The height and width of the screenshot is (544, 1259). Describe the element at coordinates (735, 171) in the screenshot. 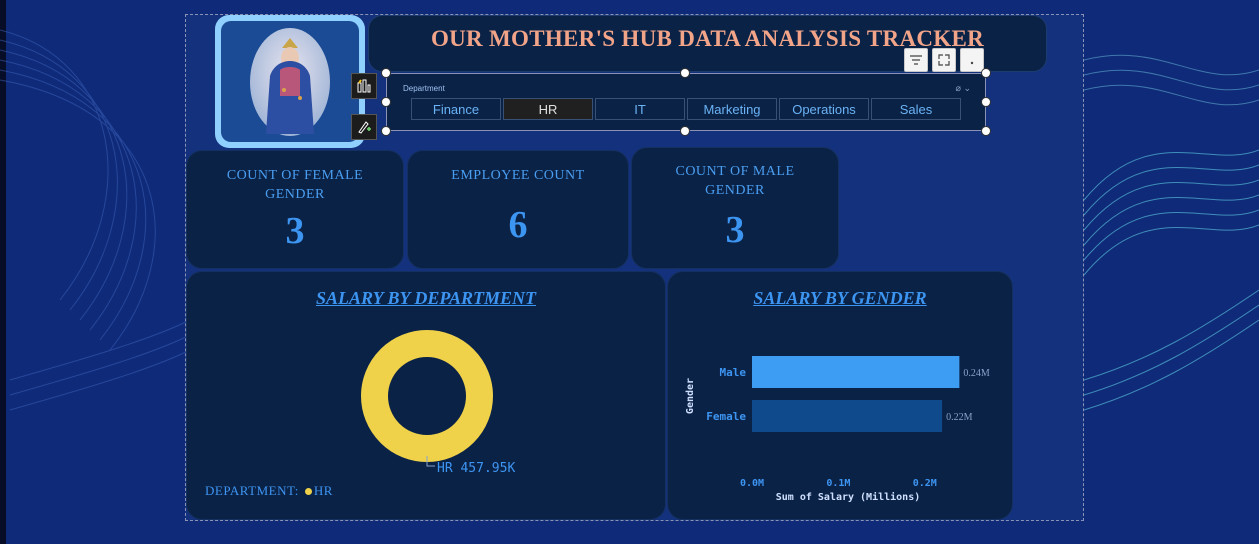

I see `kpi-label-line: COUNT OF MALE` at that location.